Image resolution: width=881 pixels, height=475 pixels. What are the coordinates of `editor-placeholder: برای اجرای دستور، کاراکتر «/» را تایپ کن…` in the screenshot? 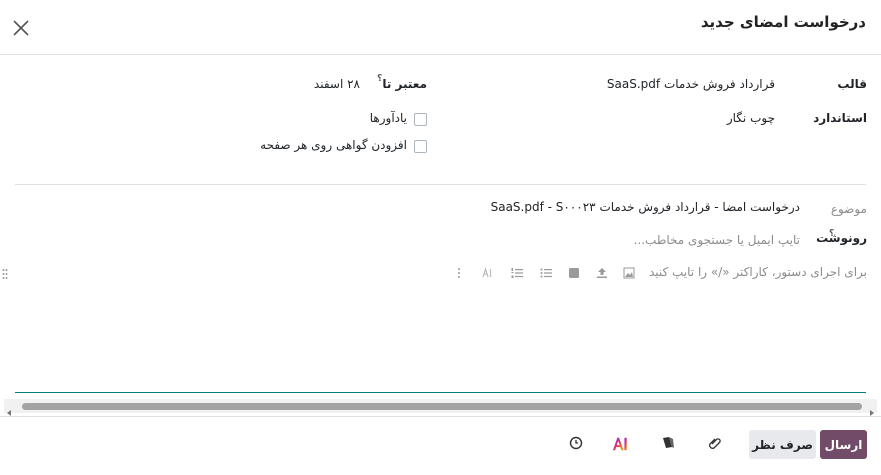 It's located at (758, 272).